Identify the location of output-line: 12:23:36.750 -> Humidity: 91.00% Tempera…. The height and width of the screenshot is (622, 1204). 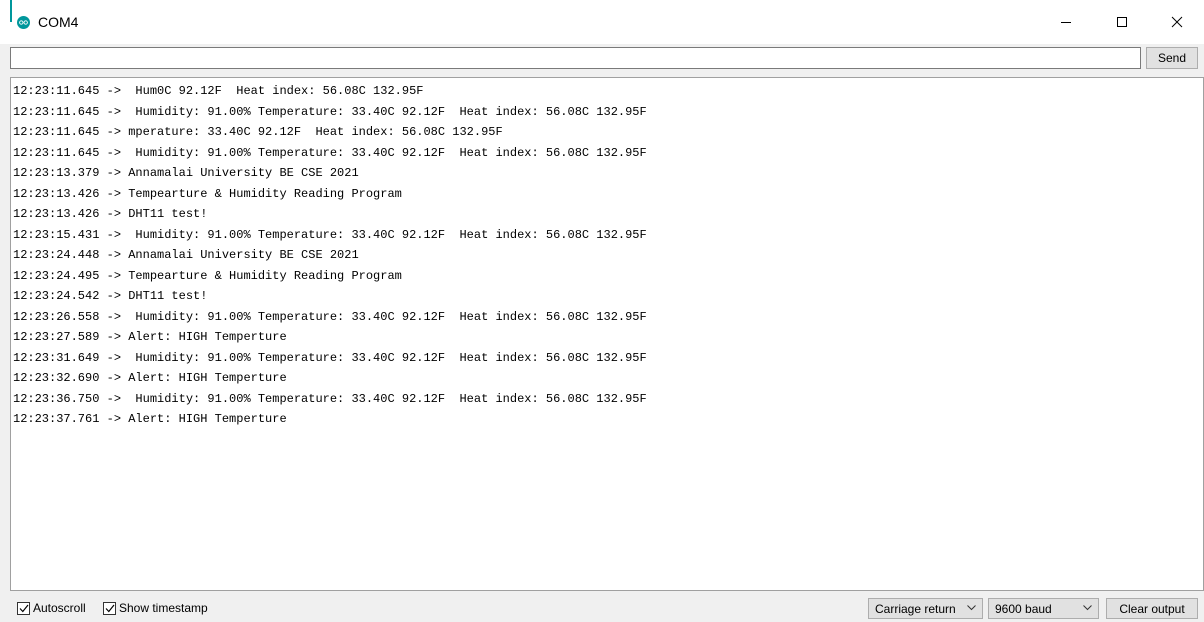
(330, 398).